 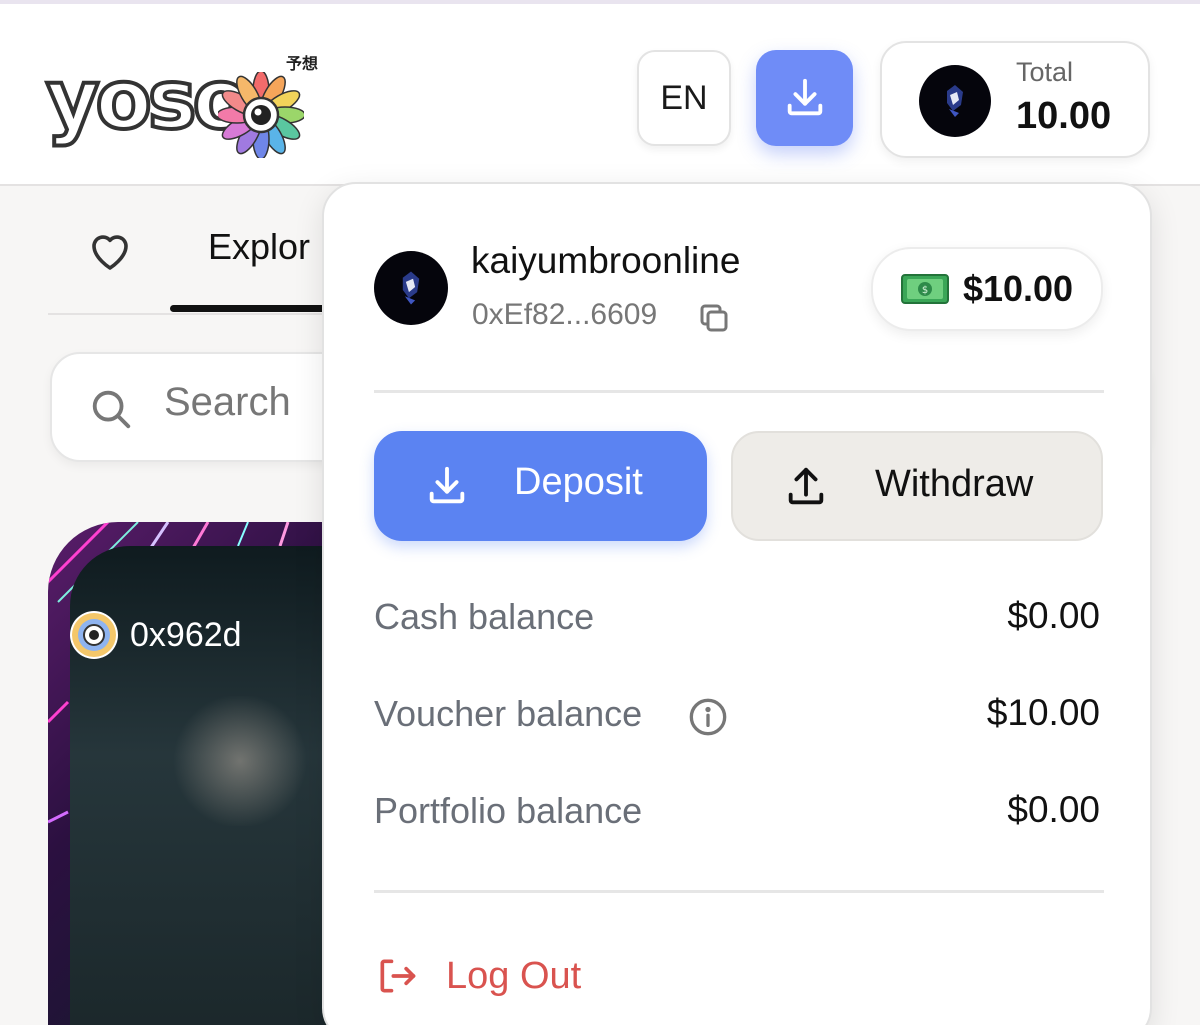 I want to click on info-icon, so click(x=708, y=717).